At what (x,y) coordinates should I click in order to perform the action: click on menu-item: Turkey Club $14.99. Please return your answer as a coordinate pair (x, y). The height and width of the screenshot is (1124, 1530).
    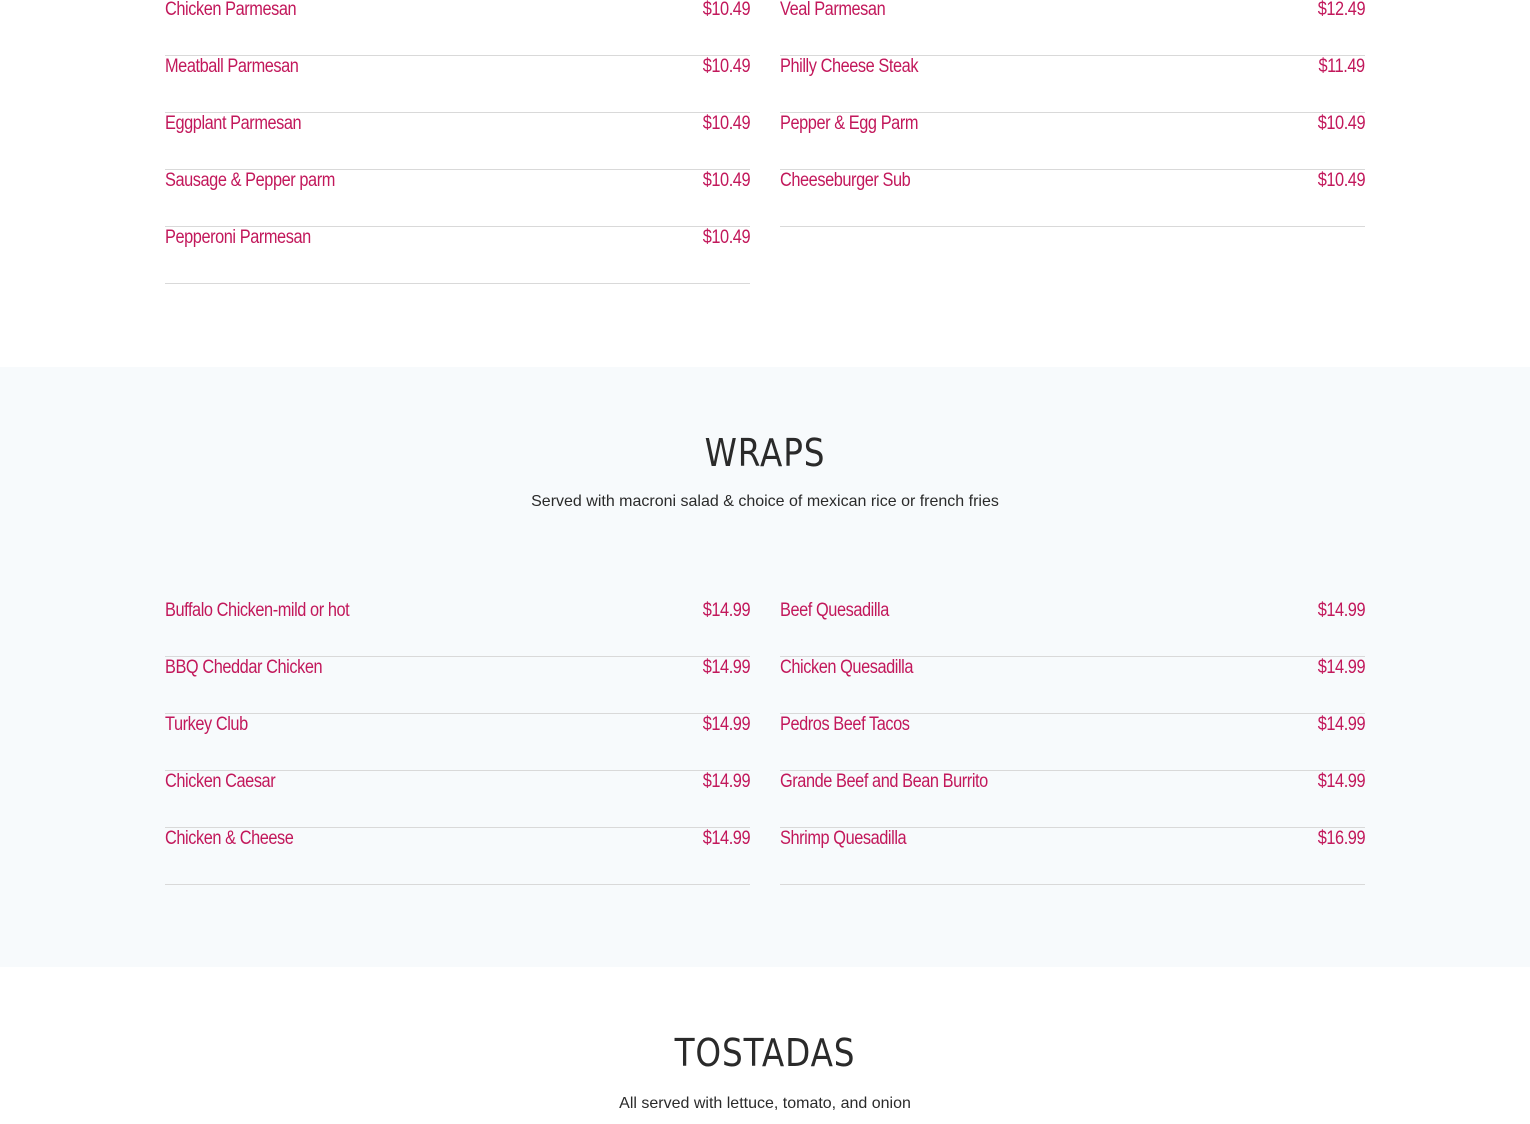
    Looking at the image, I should click on (457, 742).